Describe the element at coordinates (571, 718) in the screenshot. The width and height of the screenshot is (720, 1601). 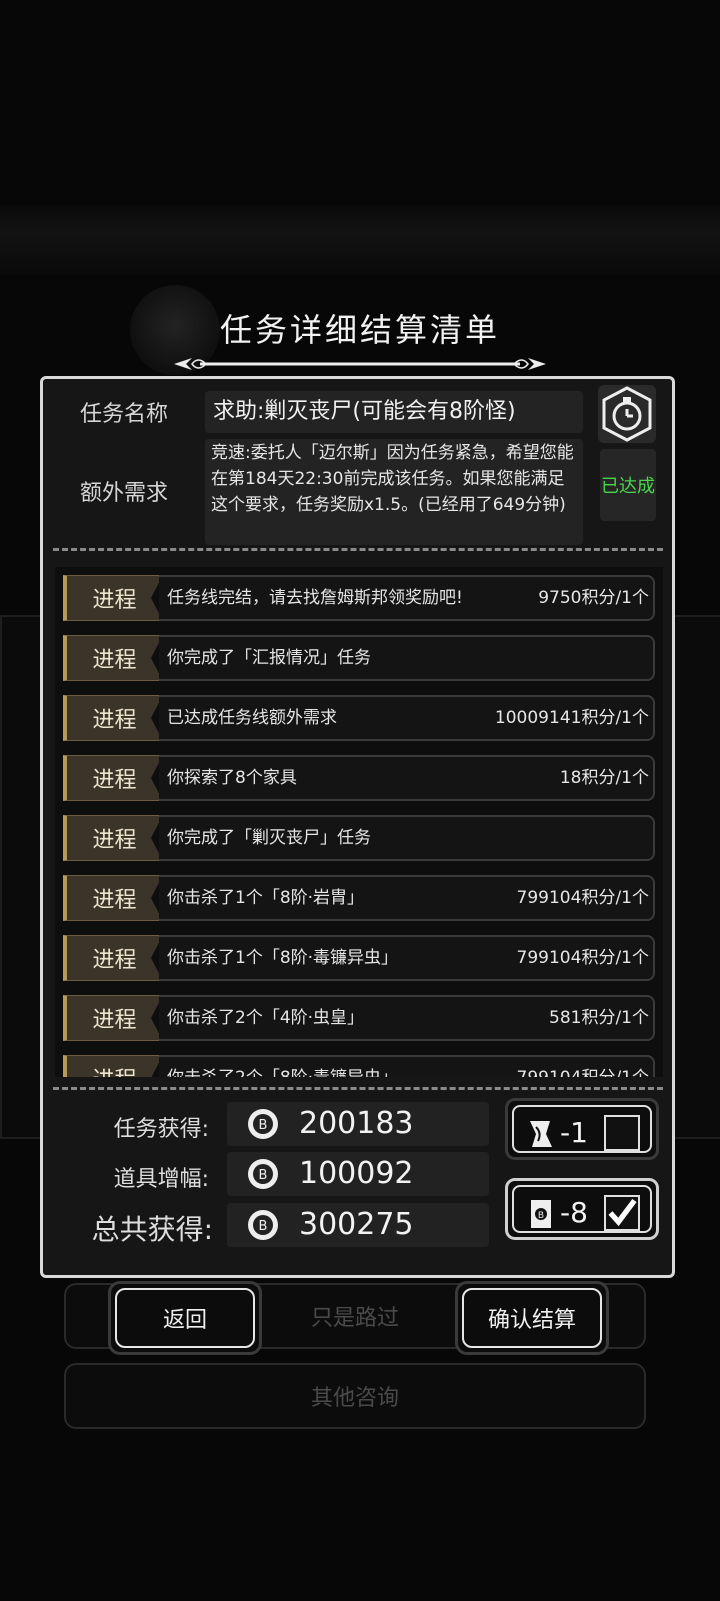
I see `progress-points: 10009141积分/1个` at that location.